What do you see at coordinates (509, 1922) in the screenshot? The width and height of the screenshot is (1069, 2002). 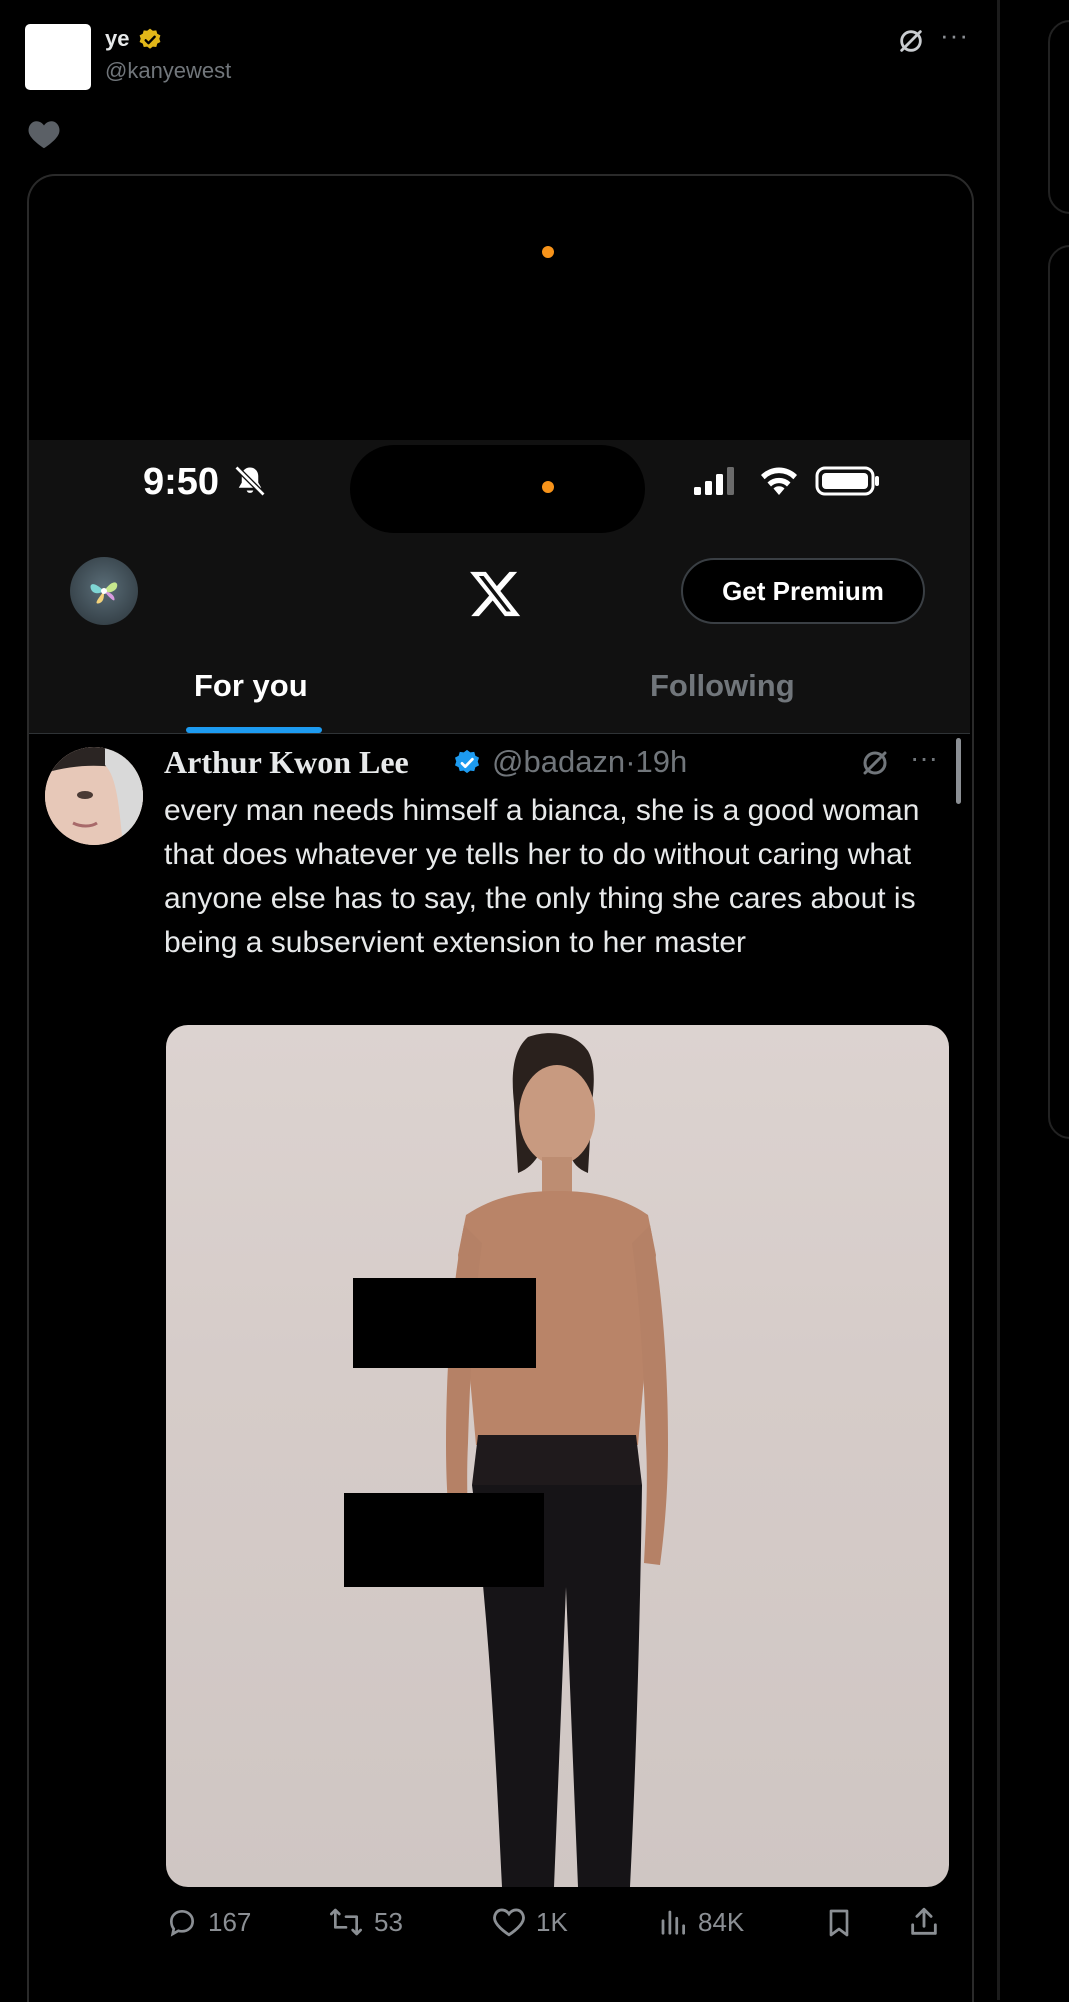 I see `like-heart-icon` at bounding box center [509, 1922].